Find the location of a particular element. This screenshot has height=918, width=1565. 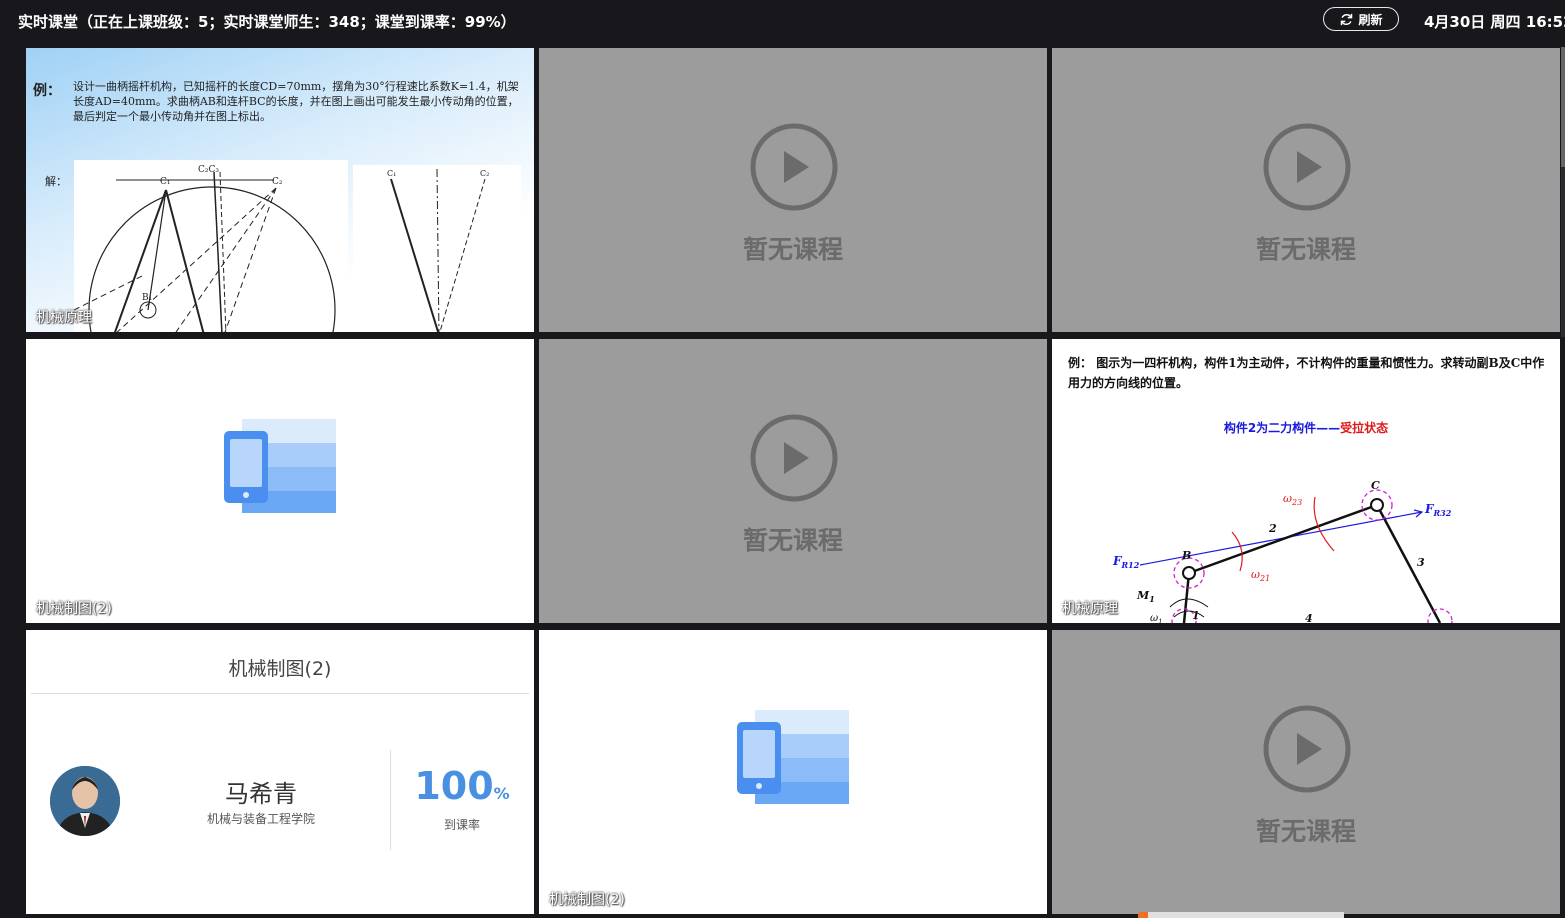

classroom-info-tile: 机械制图(2) 马希青 机械与装备工程学院 100% 到课率 is located at coordinates (280, 772).